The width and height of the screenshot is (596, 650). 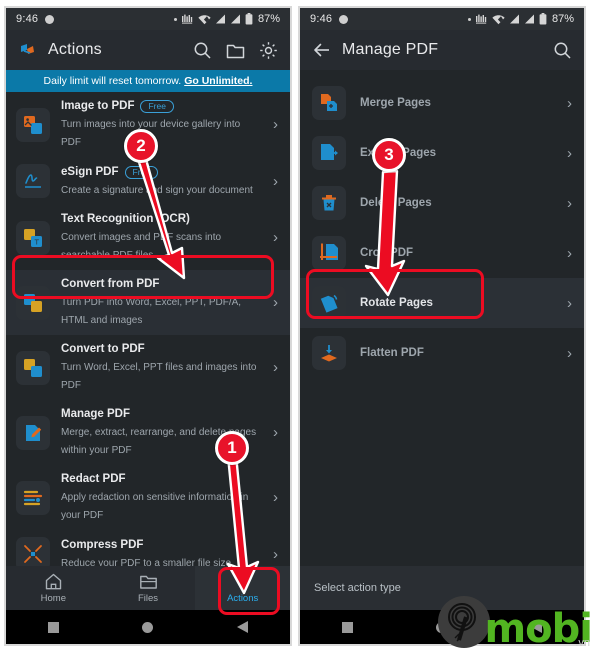 What do you see at coordinates (442, 588) in the screenshot?
I see `select-action-sheet: Select action type` at bounding box center [442, 588].